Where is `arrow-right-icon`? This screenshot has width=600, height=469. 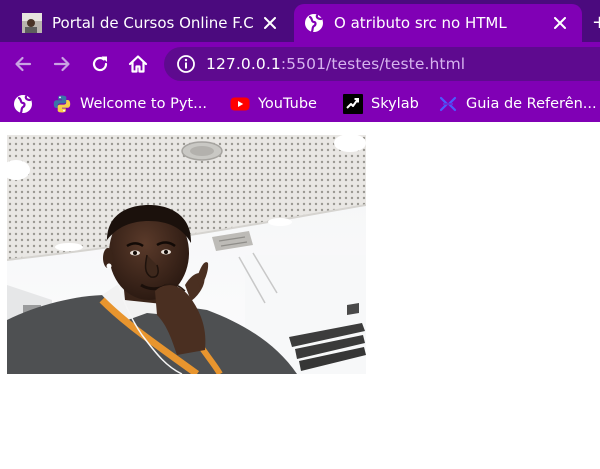
arrow-right-icon is located at coordinates (61, 64).